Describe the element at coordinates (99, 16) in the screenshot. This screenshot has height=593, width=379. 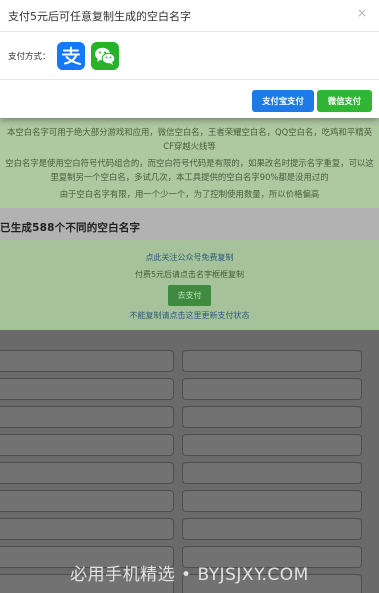
I see `modal-title: 支付5元后可任意复制生成的空白名字` at that location.